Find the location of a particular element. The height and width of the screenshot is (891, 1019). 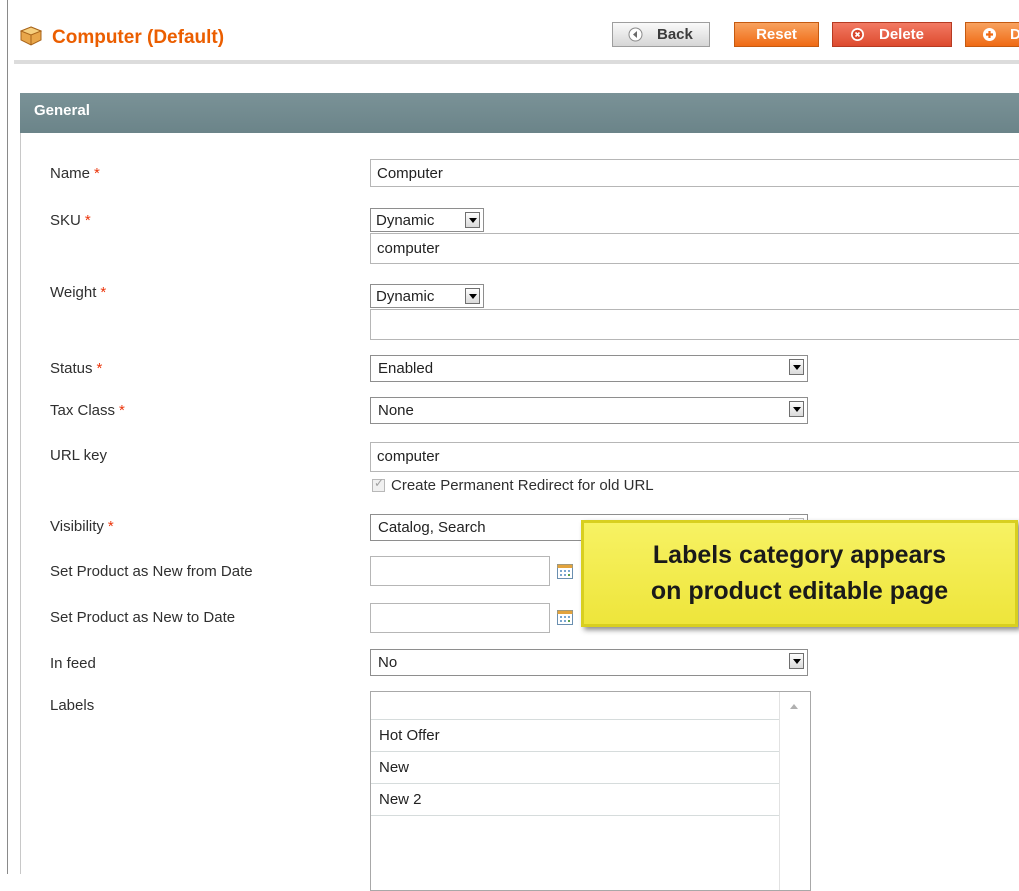

duplicate-button: D is located at coordinates (992, 34).